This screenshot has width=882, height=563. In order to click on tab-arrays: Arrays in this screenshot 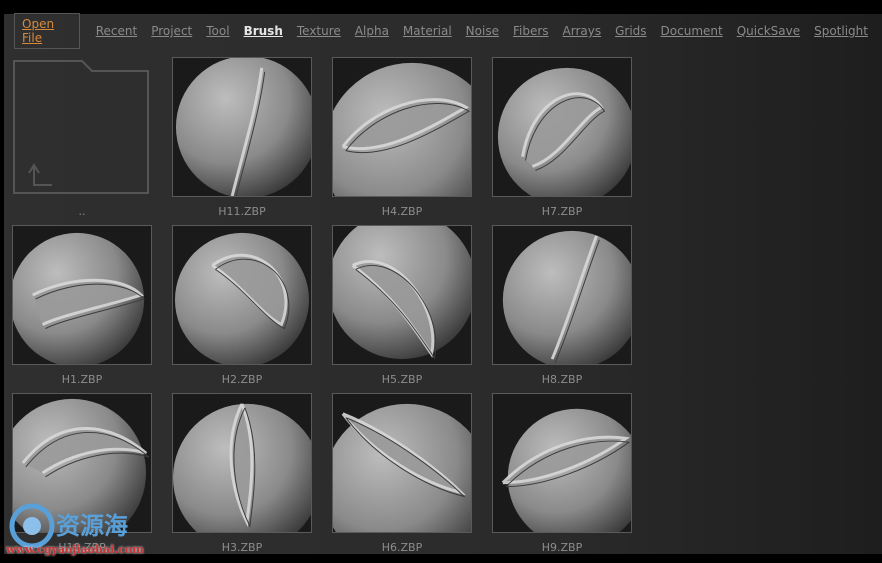, I will do `click(582, 31)`.